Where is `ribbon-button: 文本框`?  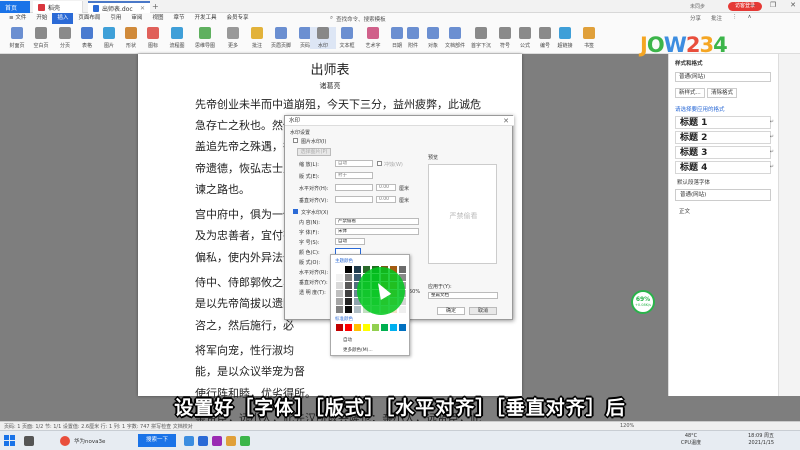
ribbon-button: 文本框 is located at coordinates (347, 38).